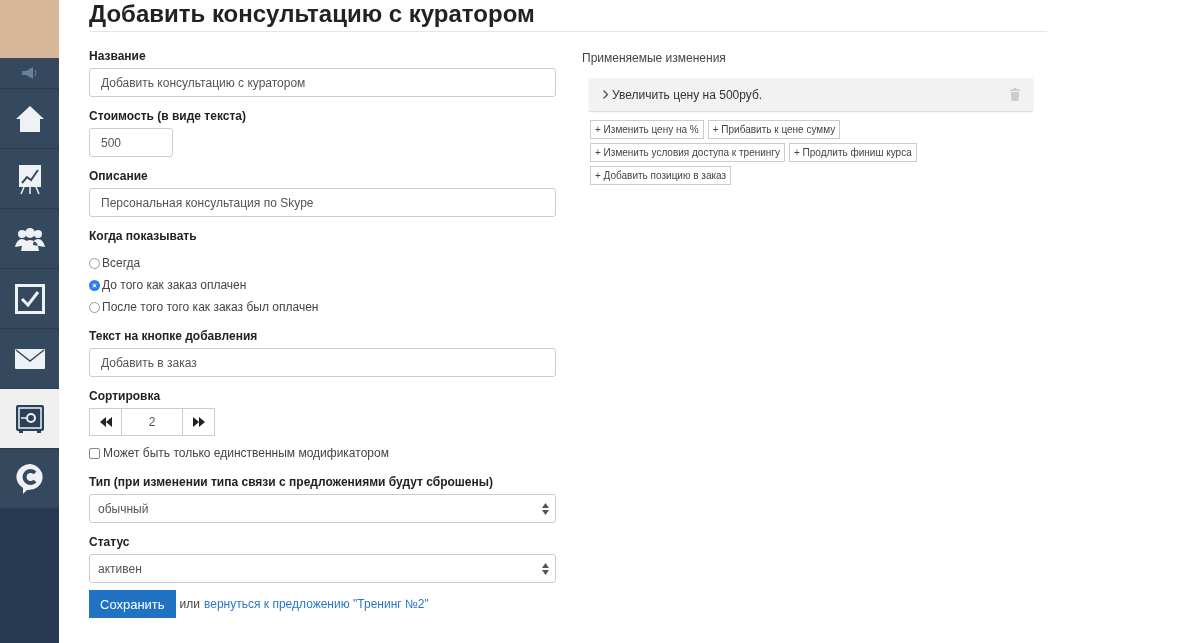  What do you see at coordinates (174, 285) in the screenshot?
I see `radio-label: До того как заказ оплачен` at bounding box center [174, 285].